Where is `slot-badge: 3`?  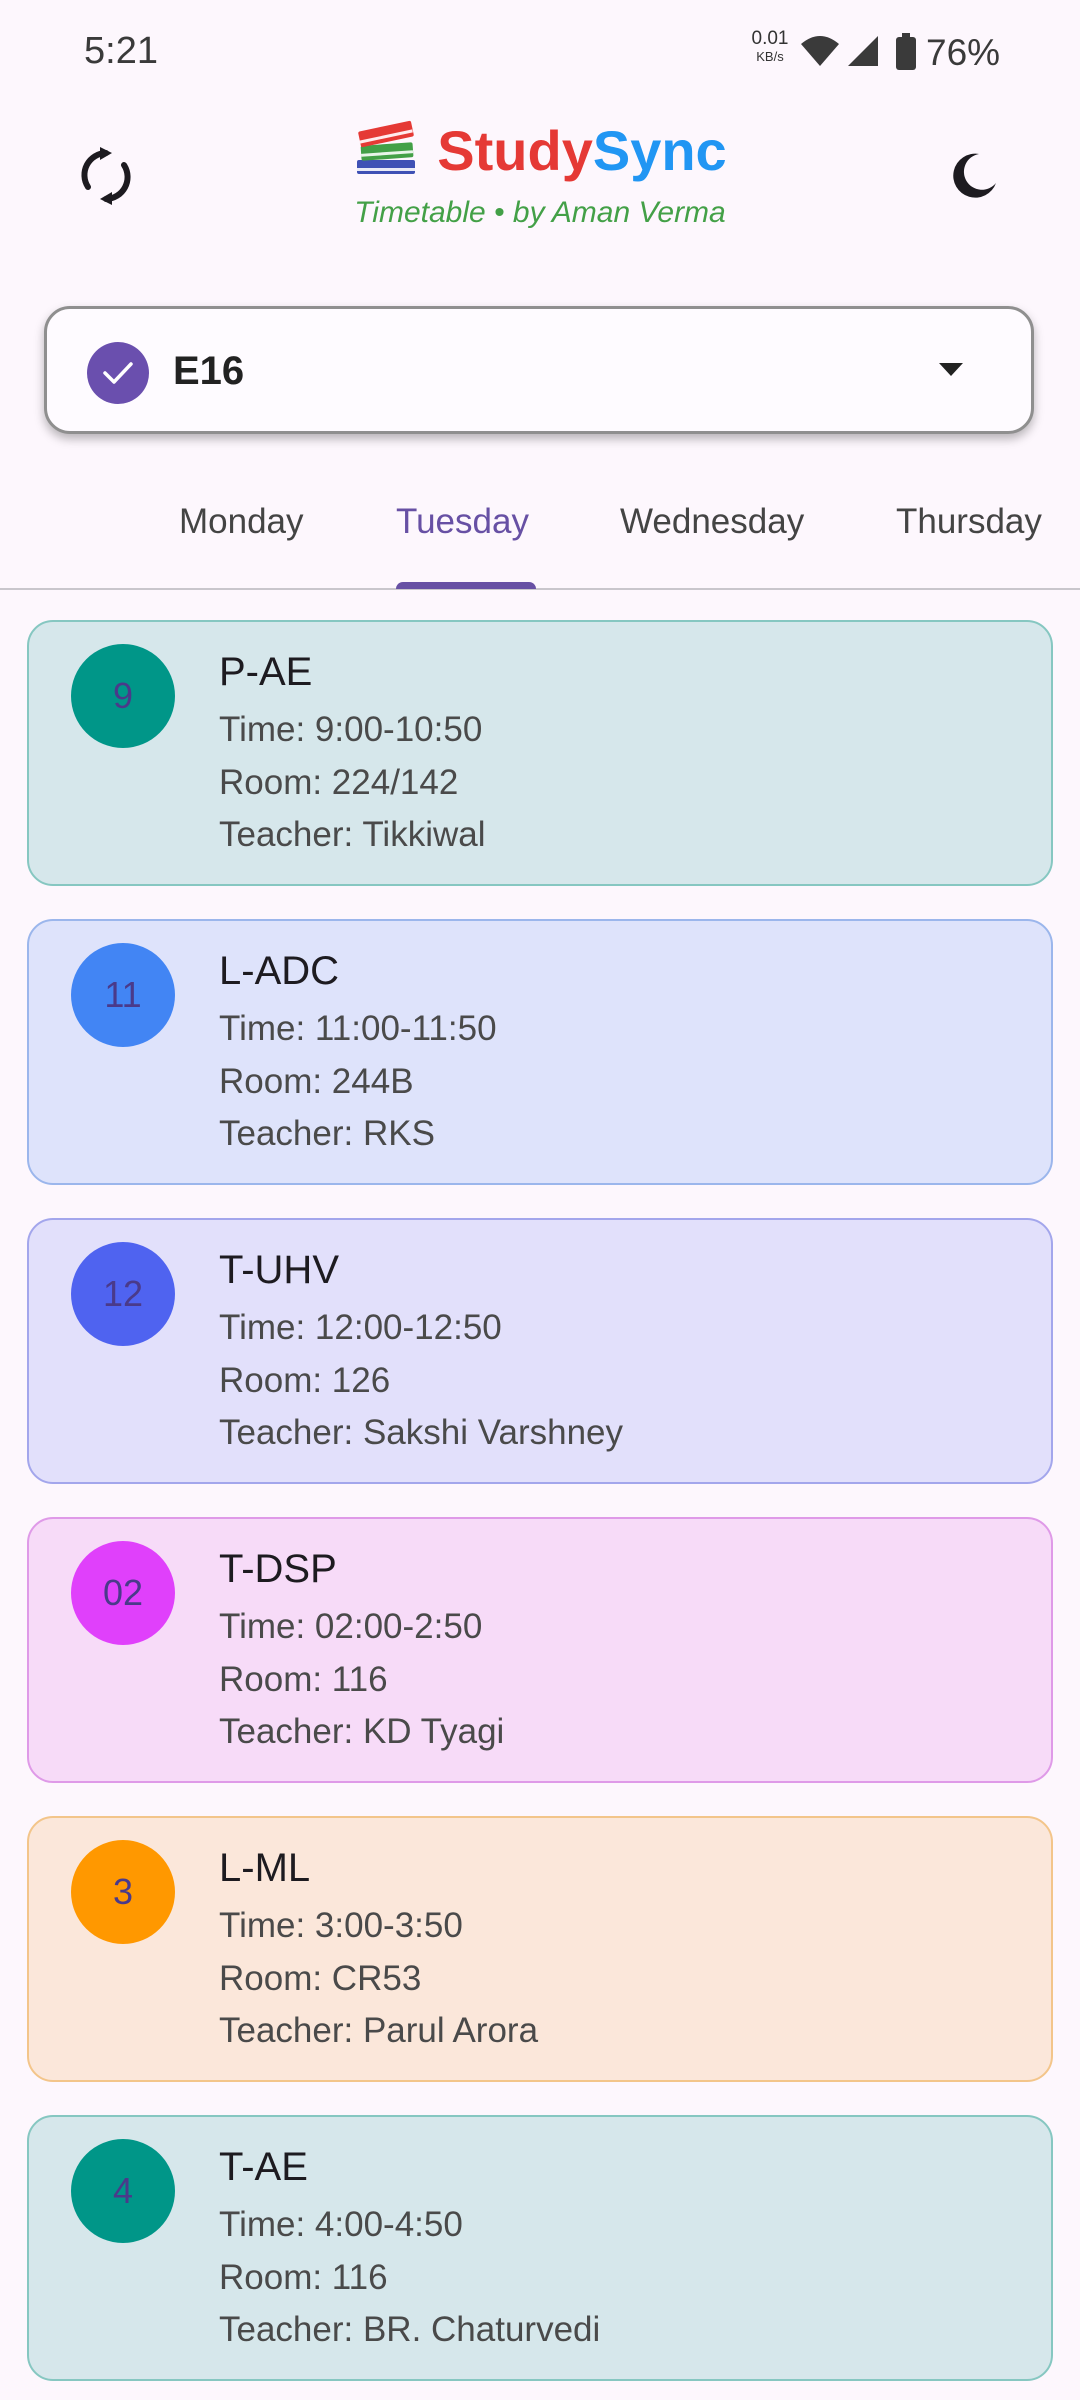 slot-badge: 3 is located at coordinates (123, 1892).